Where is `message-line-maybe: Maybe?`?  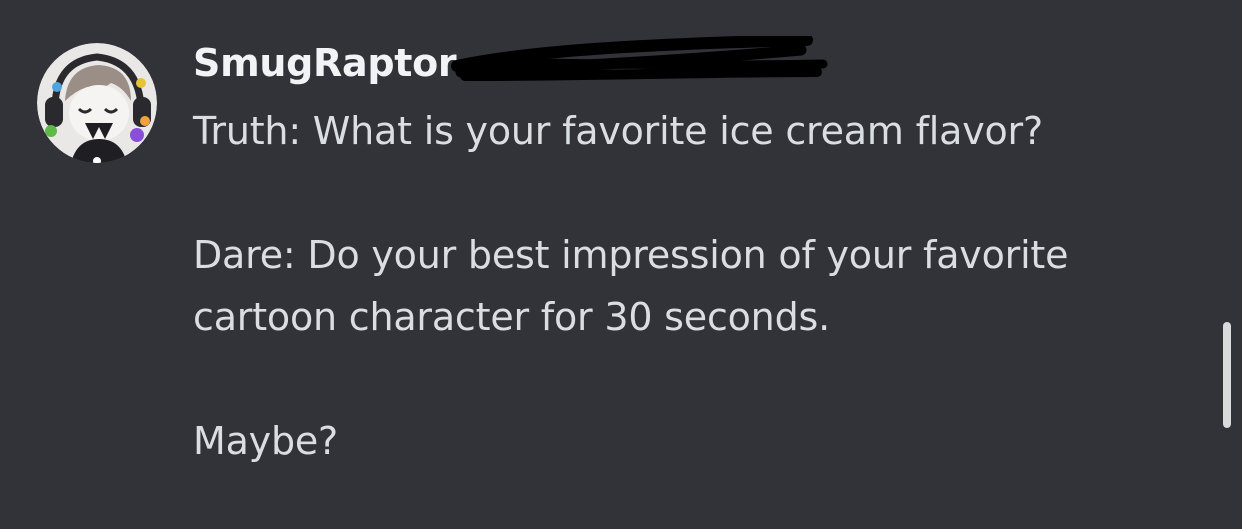 message-line-maybe: Maybe? is located at coordinates (266, 441).